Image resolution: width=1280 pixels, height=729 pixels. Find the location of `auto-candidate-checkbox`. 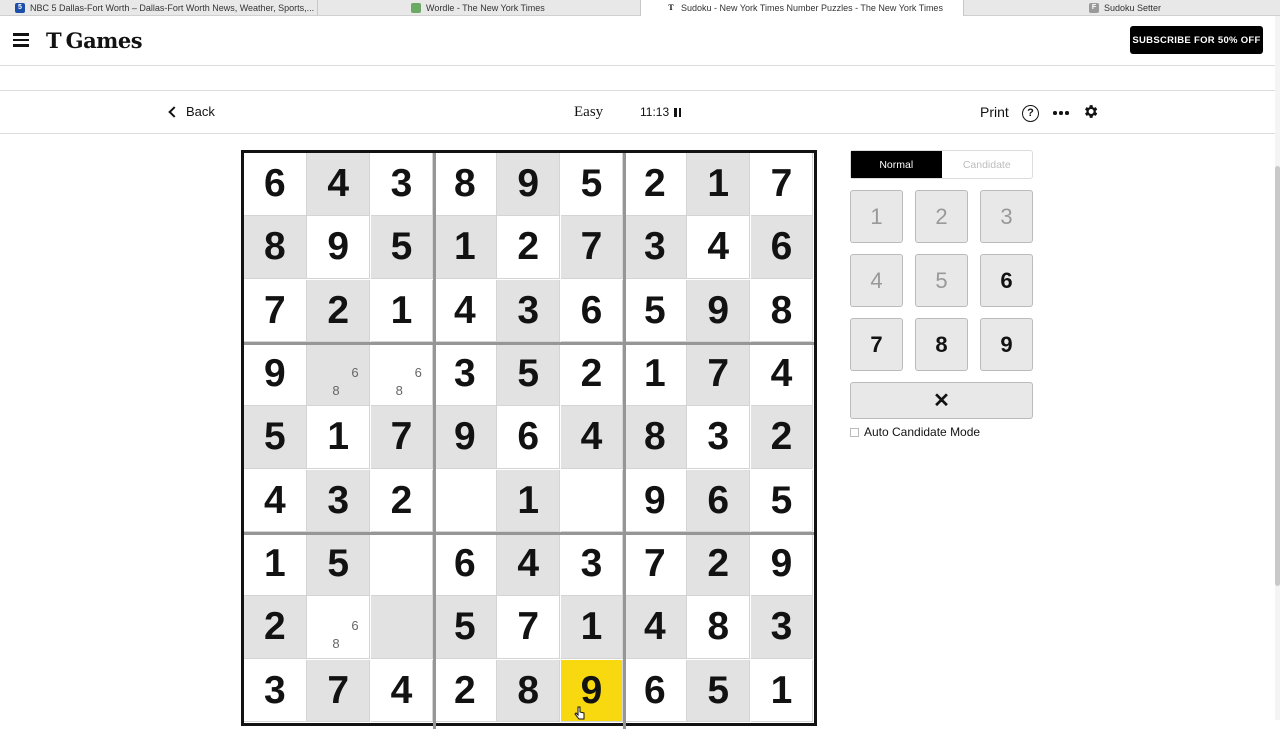

auto-candidate-checkbox is located at coordinates (854, 432).